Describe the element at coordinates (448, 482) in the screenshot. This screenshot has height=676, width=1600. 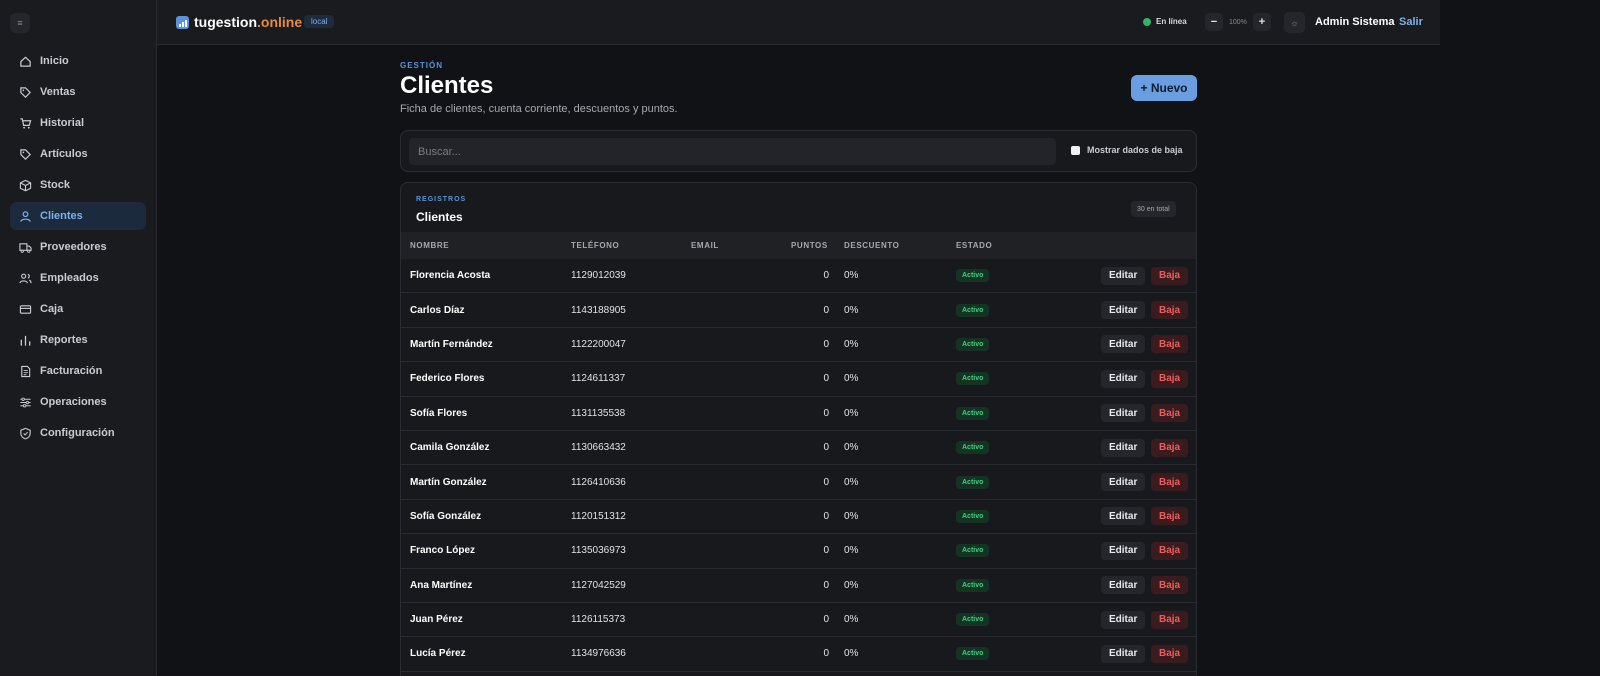
I see `client-name: Martín González` at that location.